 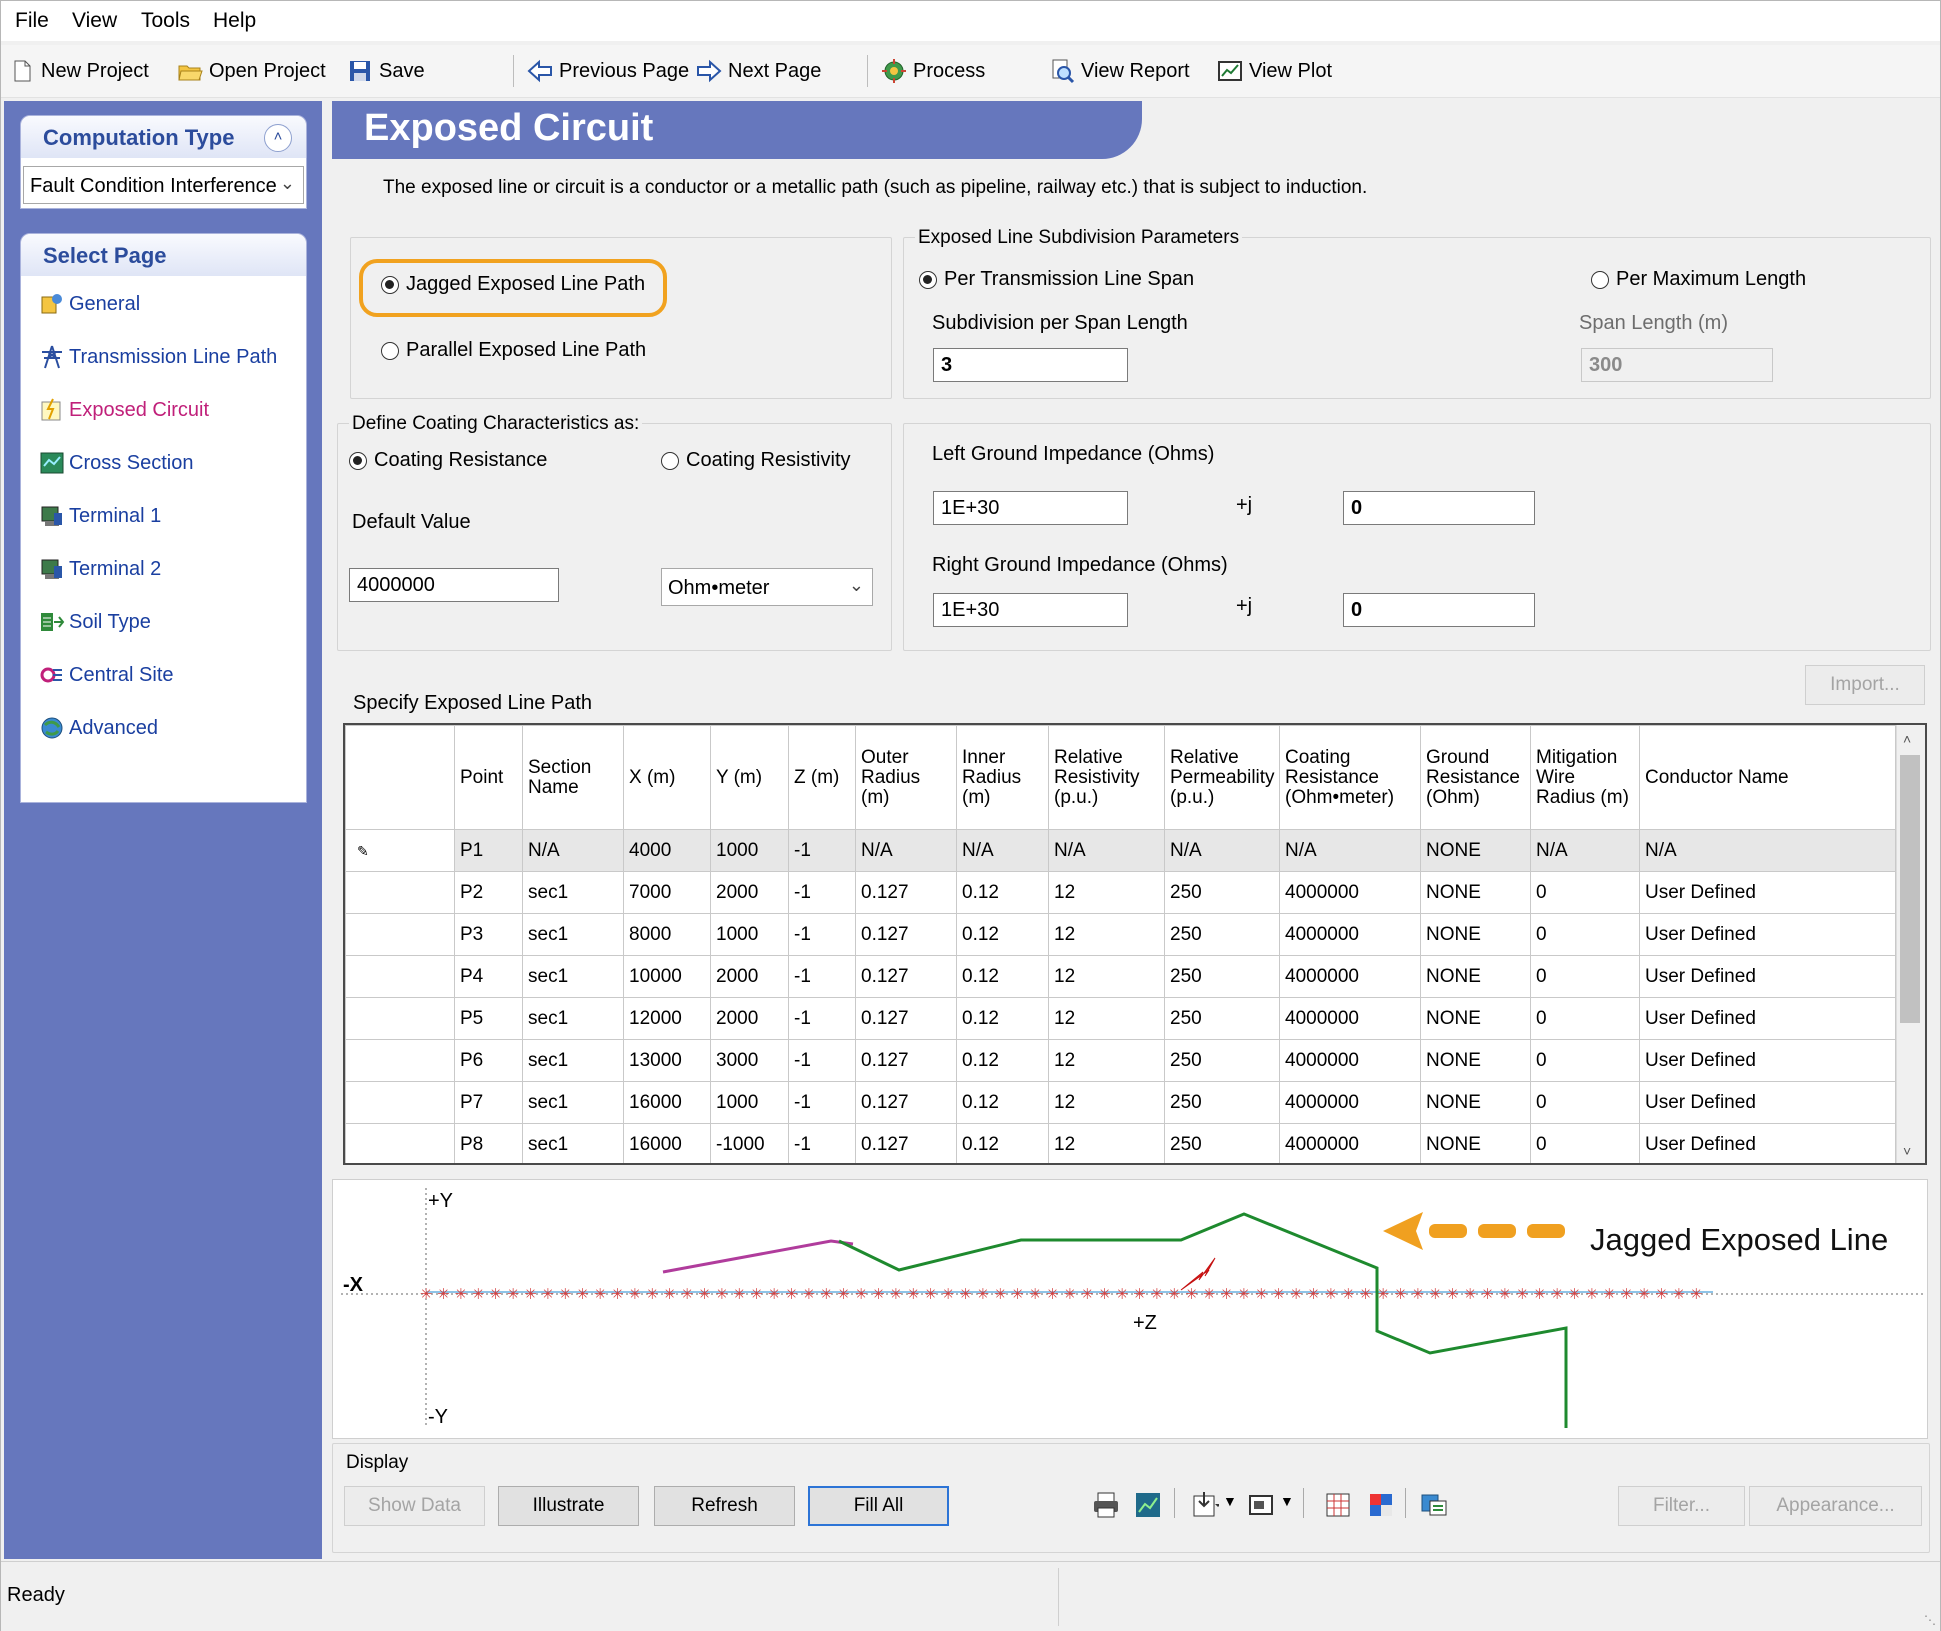 What do you see at coordinates (414, 1506) in the screenshot?
I see `show-data-button: Show Data` at bounding box center [414, 1506].